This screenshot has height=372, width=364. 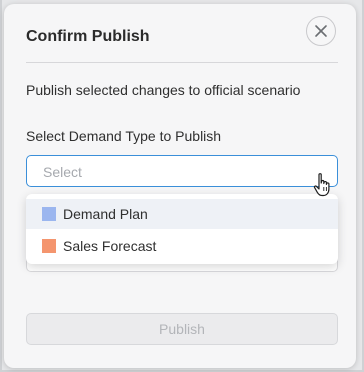 I want to click on dialog-title: Confirm Publish, so click(x=88, y=36).